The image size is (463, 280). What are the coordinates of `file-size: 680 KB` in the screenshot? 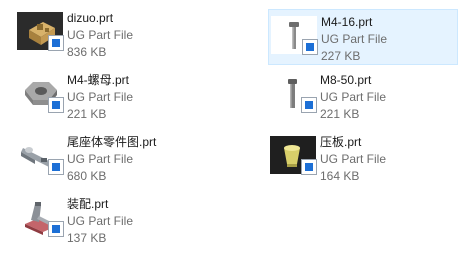 It's located at (87, 176).